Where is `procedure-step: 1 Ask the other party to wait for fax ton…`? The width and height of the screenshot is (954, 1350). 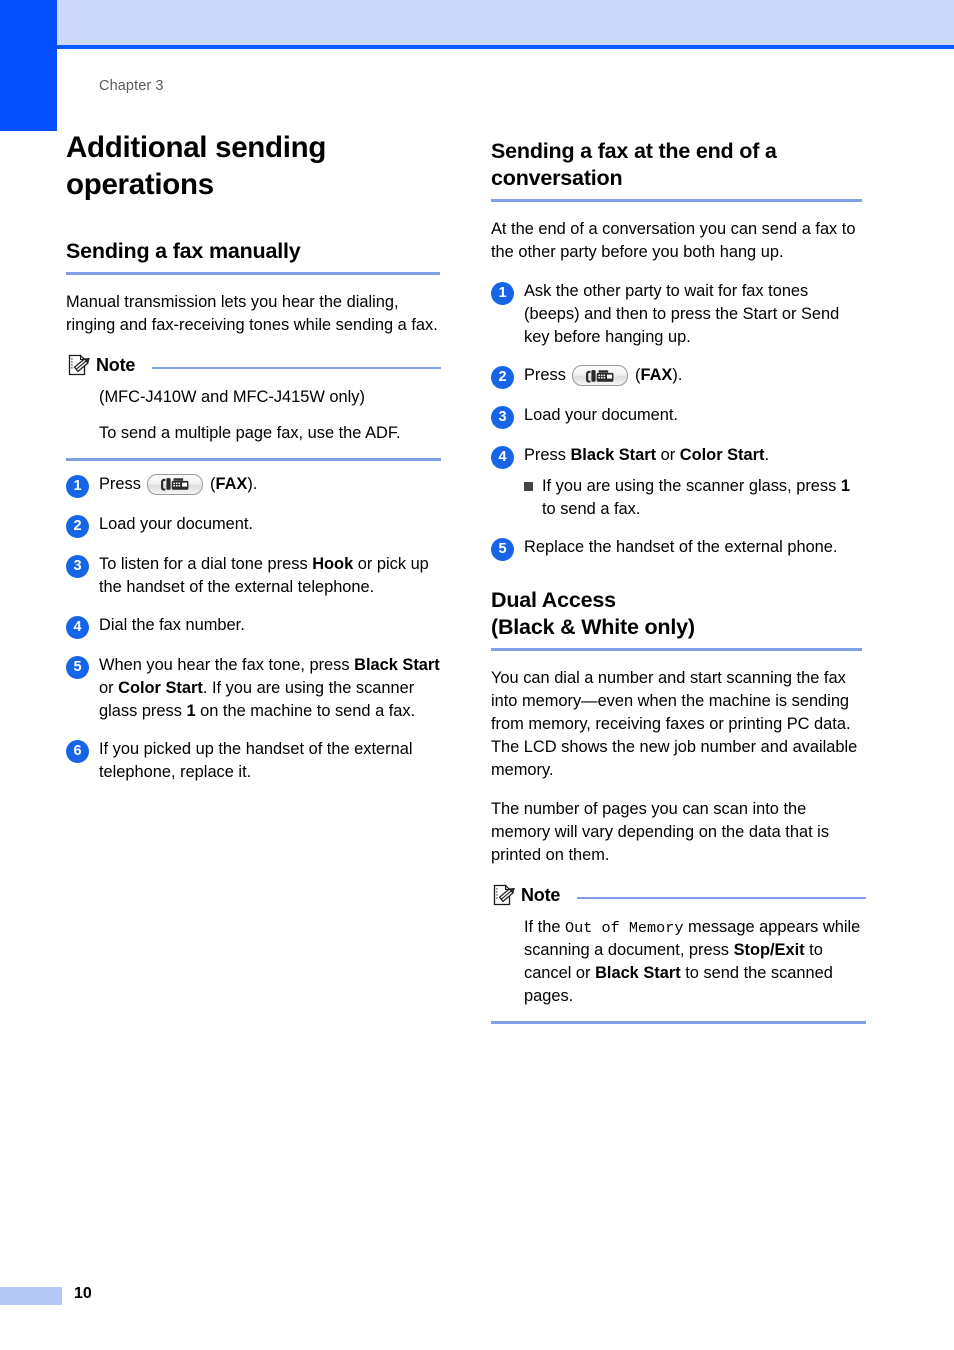 procedure-step: 1 Ask the other party to wait for fax ton… is located at coordinates (678, 314).